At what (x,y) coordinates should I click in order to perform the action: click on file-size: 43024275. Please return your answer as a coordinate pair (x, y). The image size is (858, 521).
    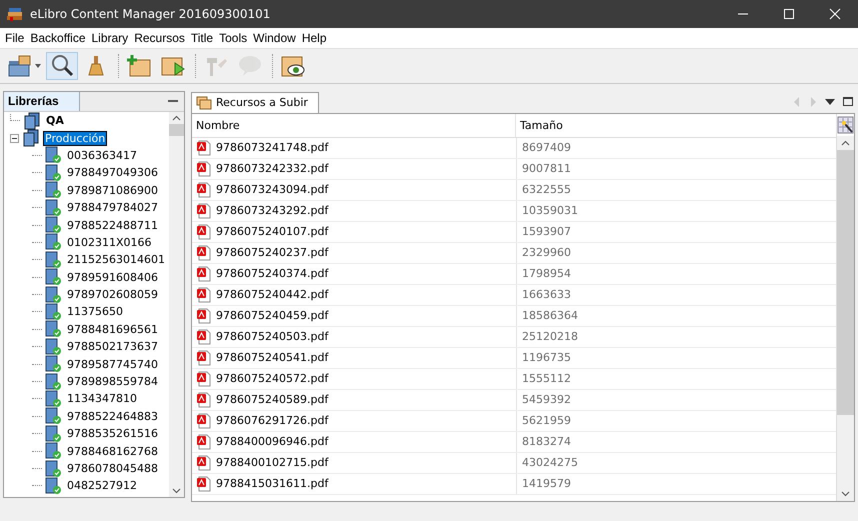
    Looking at the image, I should click on (550, 463).